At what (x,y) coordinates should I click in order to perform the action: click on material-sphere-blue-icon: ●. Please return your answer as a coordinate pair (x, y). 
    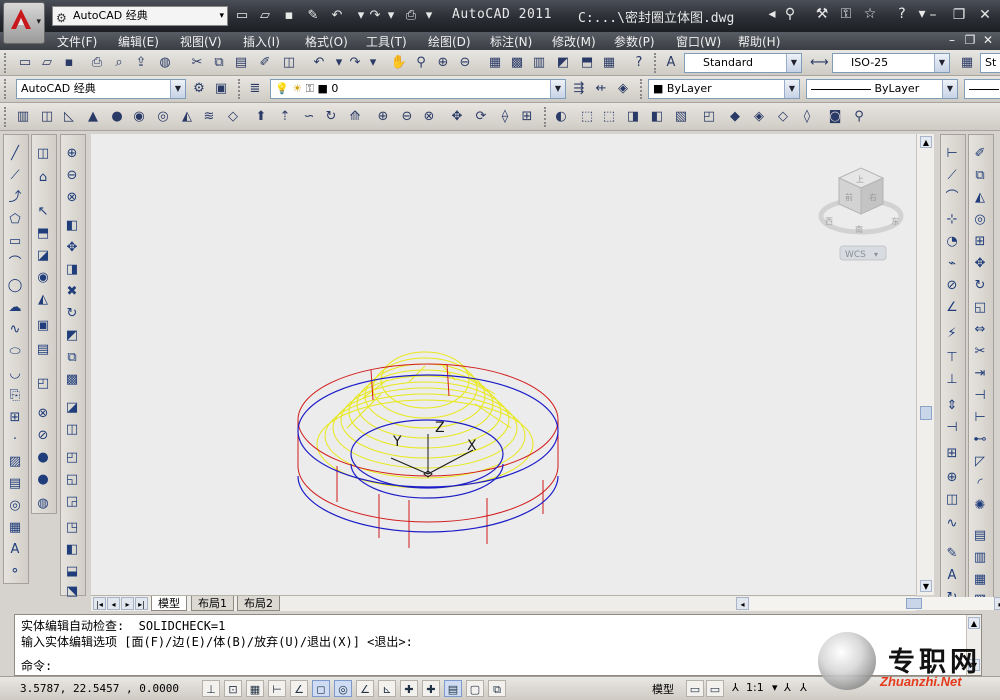
    Looking at the image, I should click on (43, 458).